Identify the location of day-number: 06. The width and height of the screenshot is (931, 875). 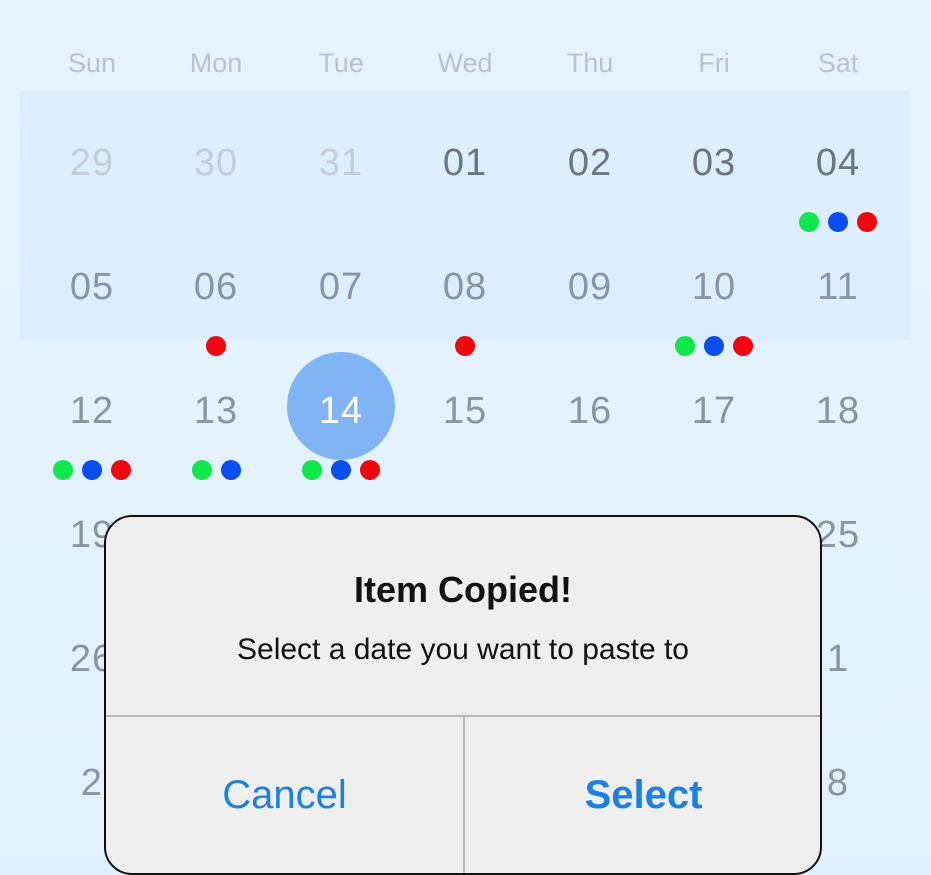
(216, 287).